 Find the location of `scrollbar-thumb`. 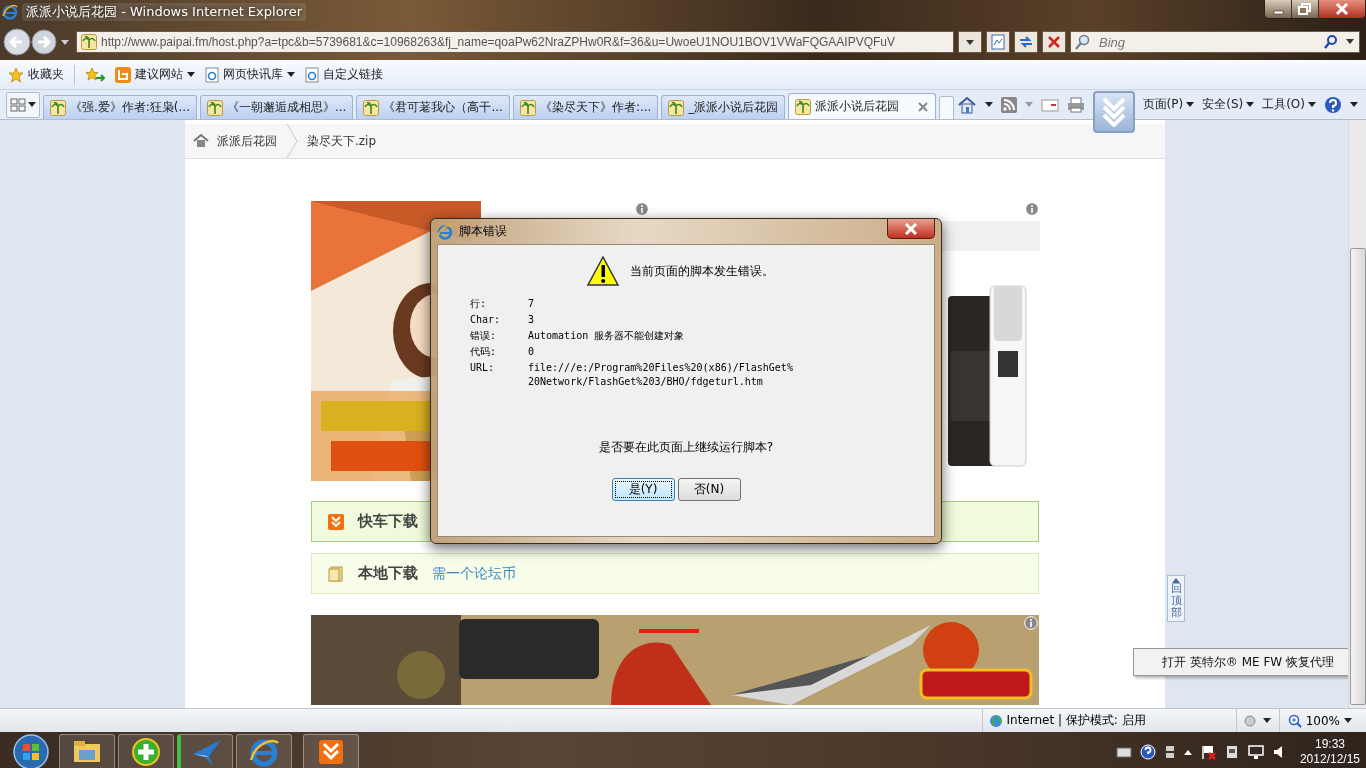

scrollbar-thumb is located at coordinates (1358, 476).